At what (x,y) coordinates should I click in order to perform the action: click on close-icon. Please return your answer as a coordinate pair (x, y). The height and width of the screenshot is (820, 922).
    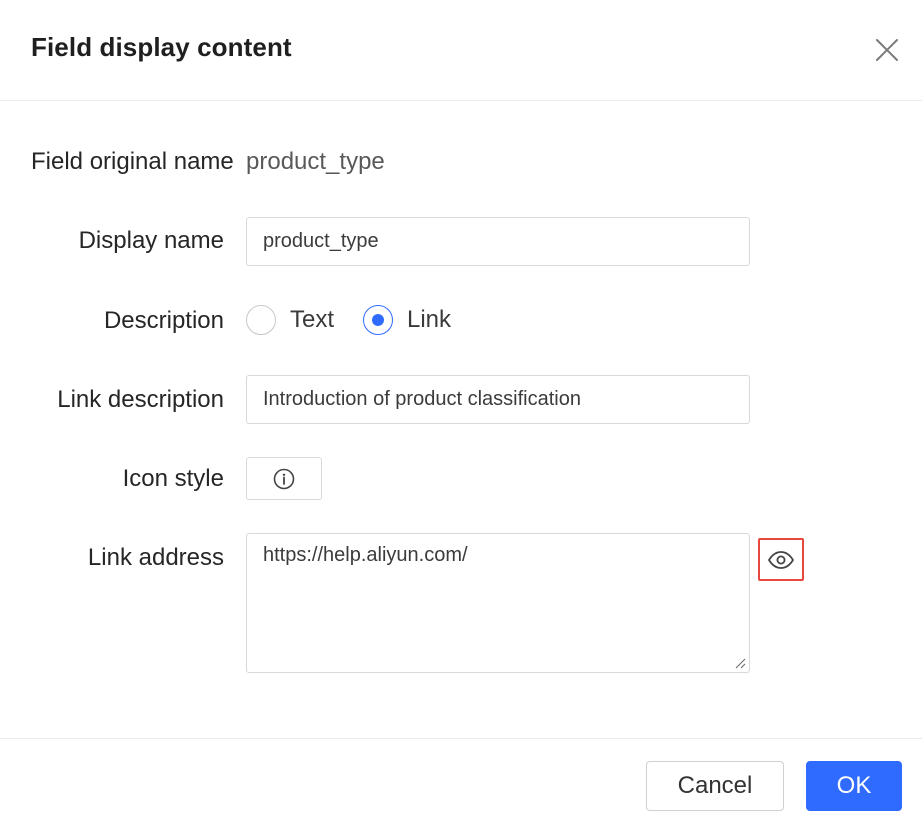
    Looking at the image, I should click on (887, 50).